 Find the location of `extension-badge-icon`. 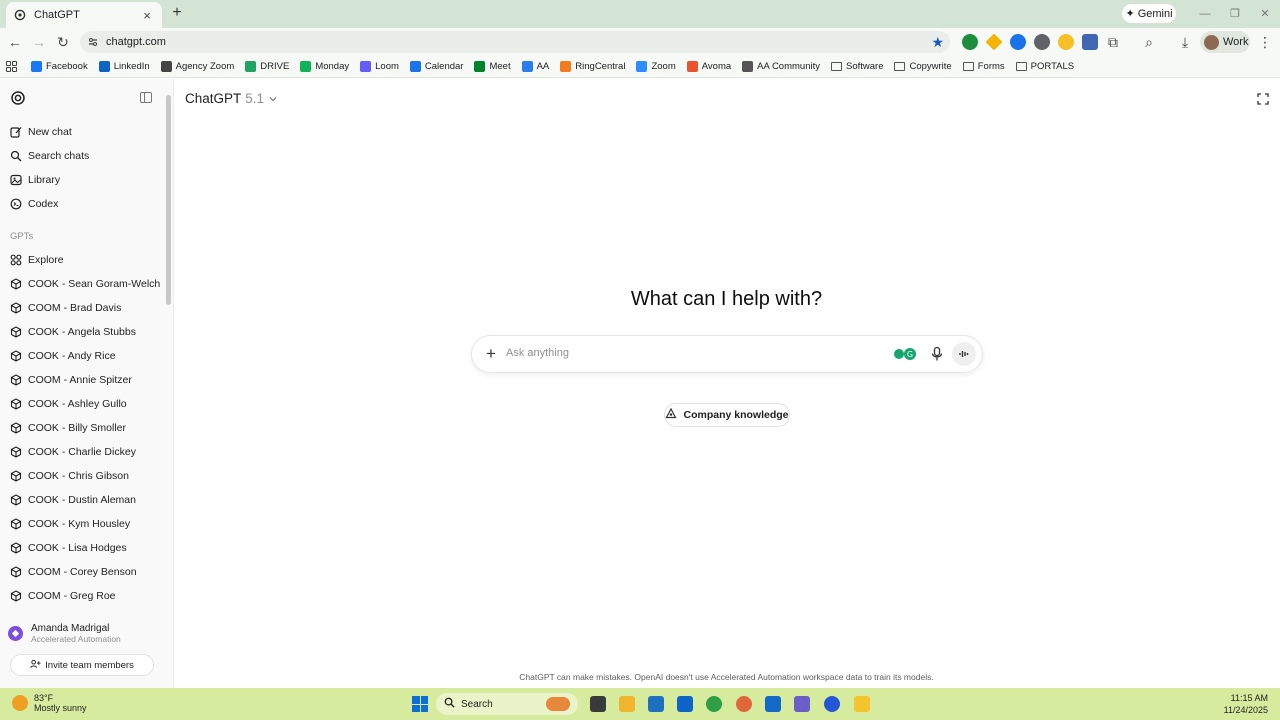

extension-badge-icon is located at coordinates (1090, 42).